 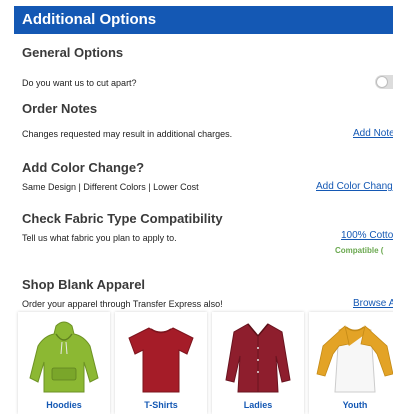 I want to click on tshirt-icon, so click(x=161, y=360).